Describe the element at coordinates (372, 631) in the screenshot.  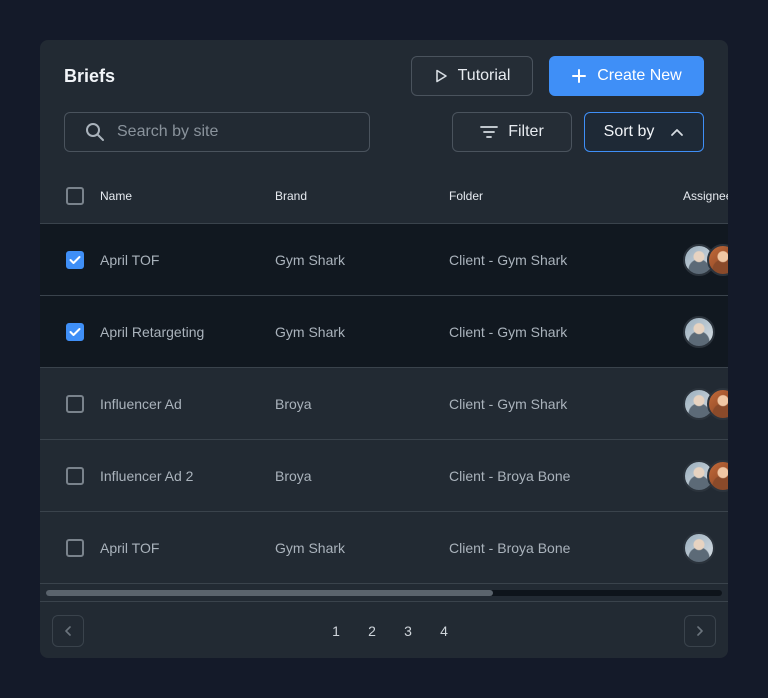
I see `page-number: 2` at that location.